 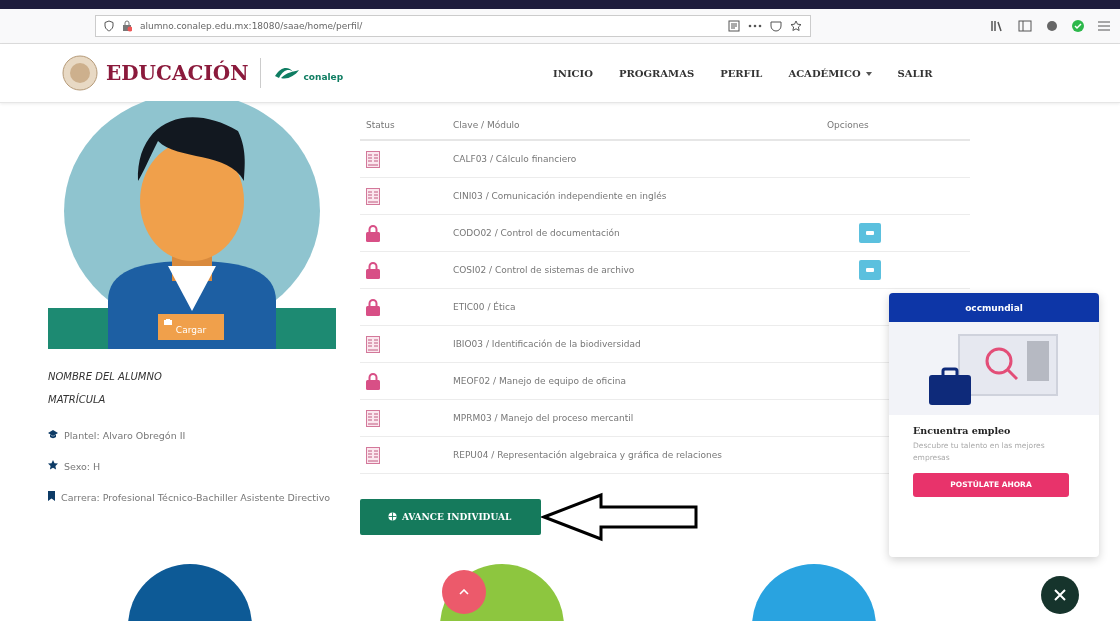 What do you see at coordinates (830, 73) in the screenshot?
I see `nav-link: ACADÉMICO` at bounding box center [830, 73].